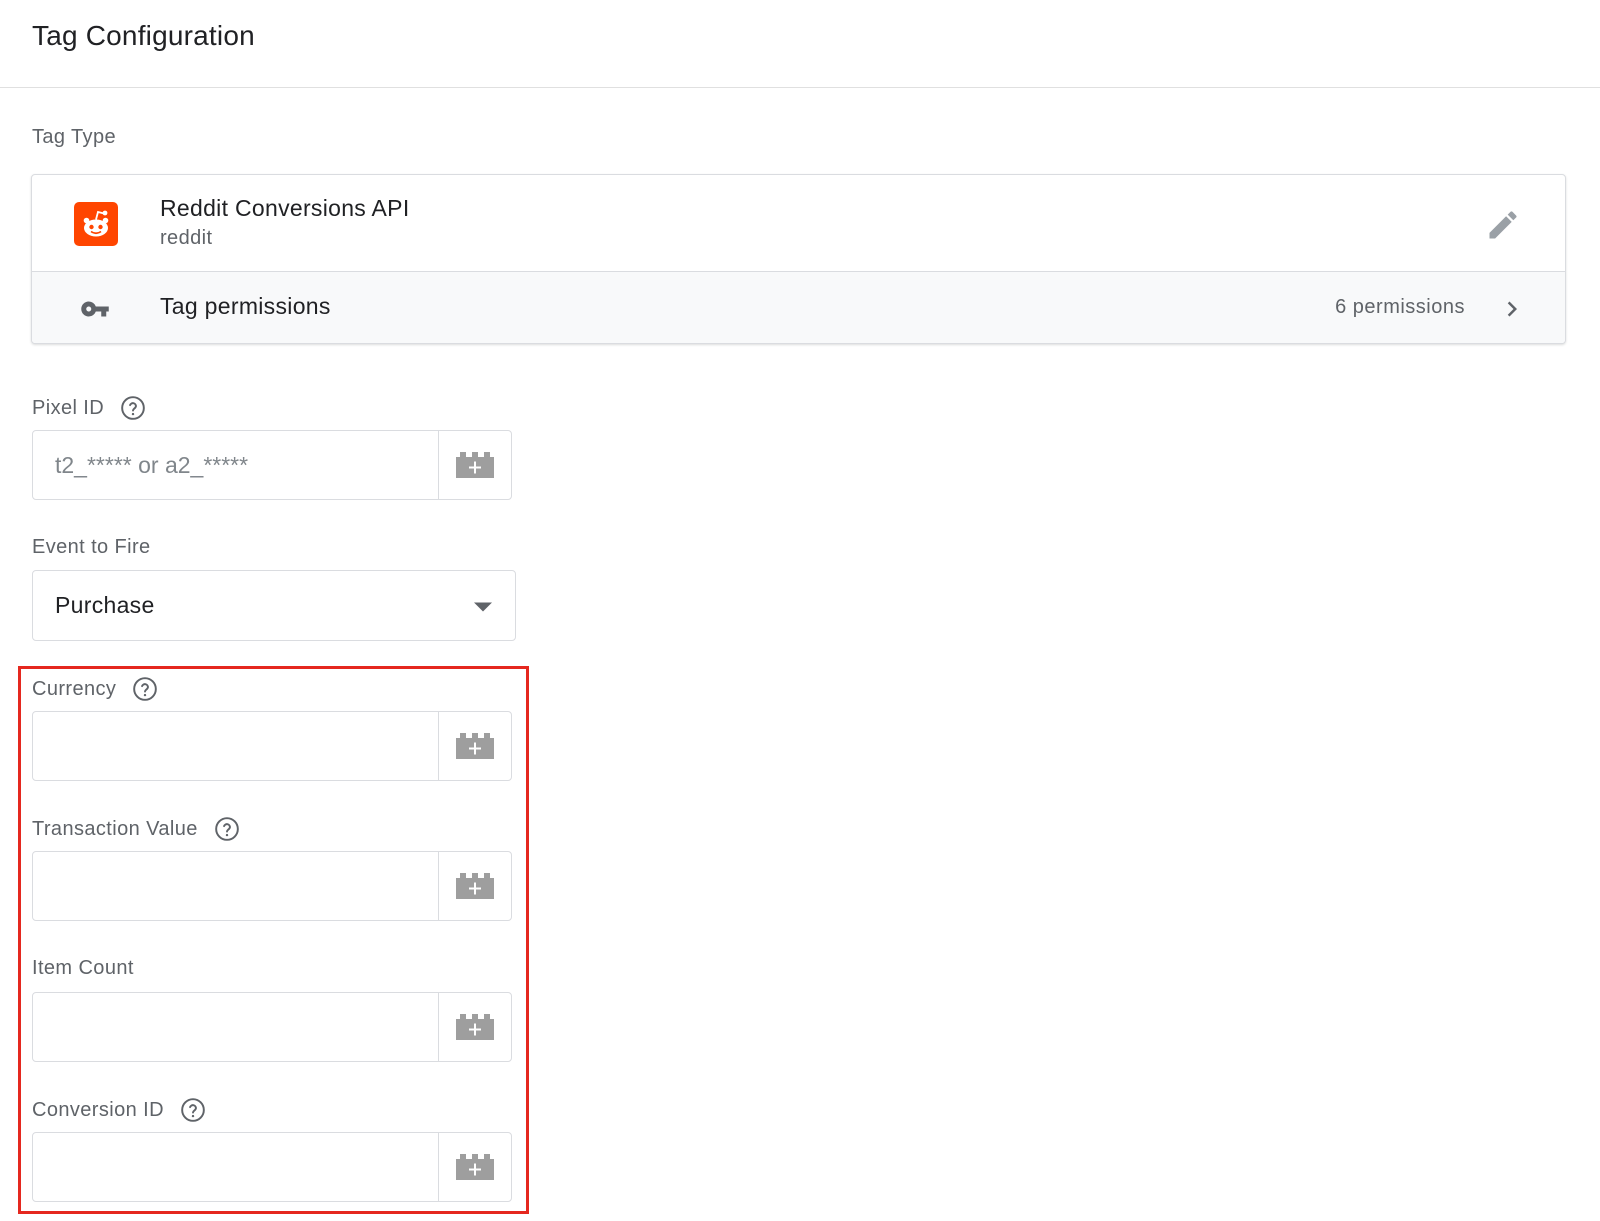 The image size is (1600, 1221). I want to click on pixel-id-field, so click(272, 465).